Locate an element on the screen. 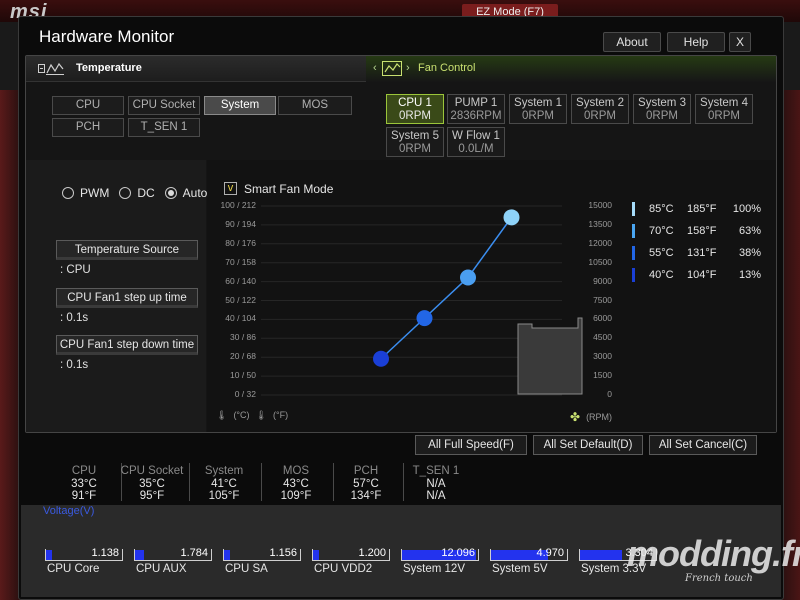 Image resolution: width=800 pixels, height=600 pixels. legend-p: 13% is located at coordinates (749, 275).